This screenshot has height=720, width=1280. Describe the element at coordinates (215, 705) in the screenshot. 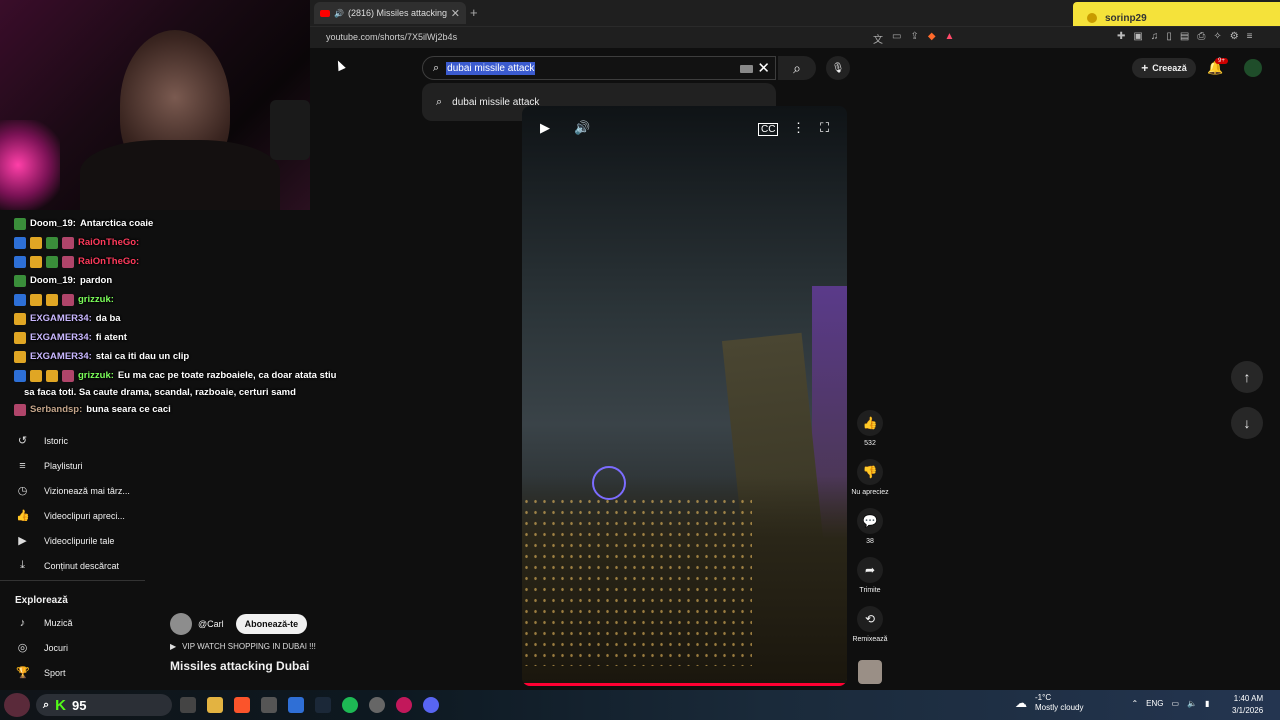

I see `file-explorer-icon` at that location.